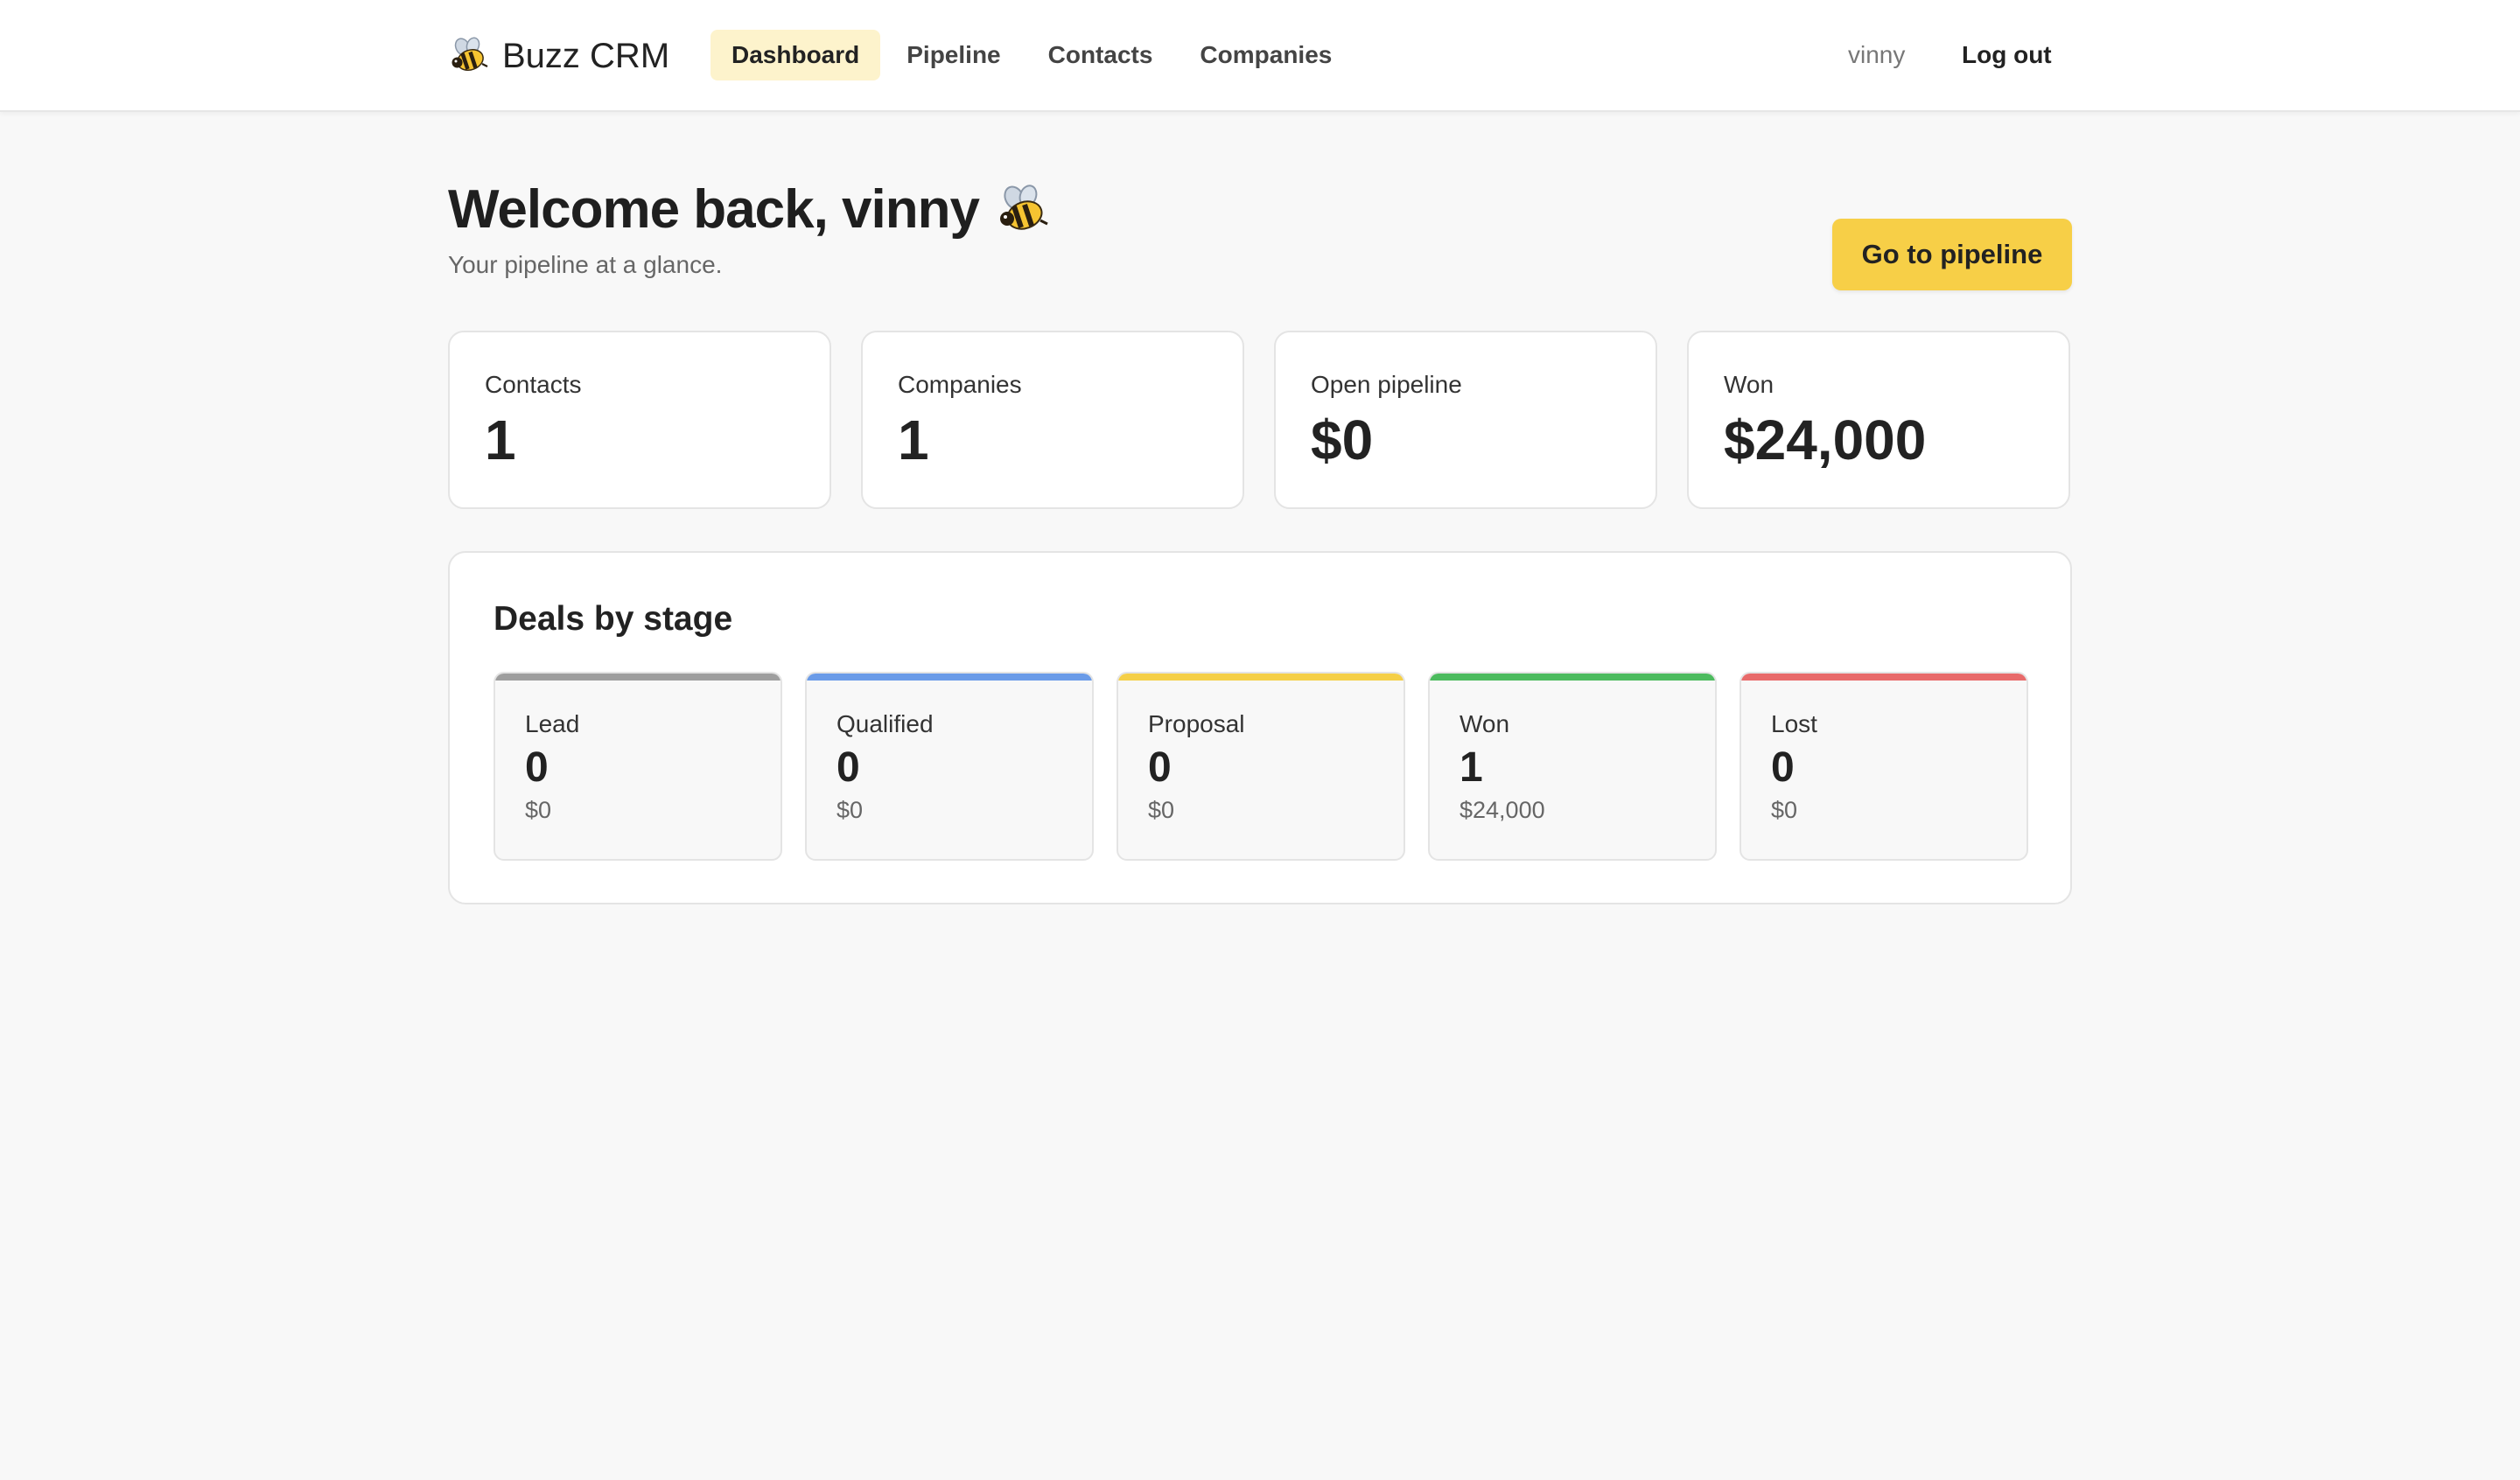 Image resolution: width=2520 pixels, height=1480 pixels. Describe the element at coordinates (1884, 766) in the screenshot. I see `stage-card-lost: Lost 0 $0` at that location.